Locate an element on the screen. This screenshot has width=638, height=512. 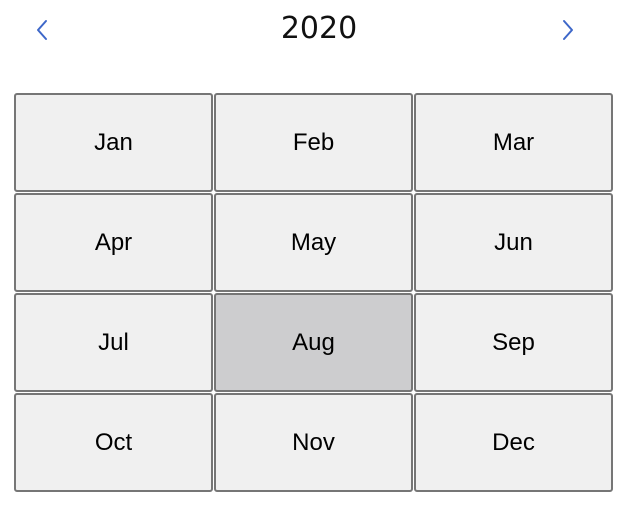
month-button-mar: Mar is located at coordinates (513, 142).